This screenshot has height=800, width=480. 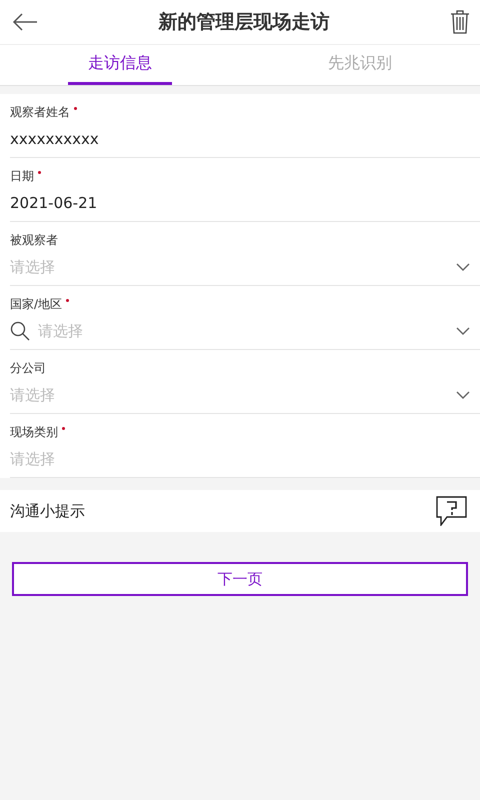 What do you see at coordinates (40, 112) in the screenshot?
I see `field-label: 观察者姓名` at bounding box center [40, 112].